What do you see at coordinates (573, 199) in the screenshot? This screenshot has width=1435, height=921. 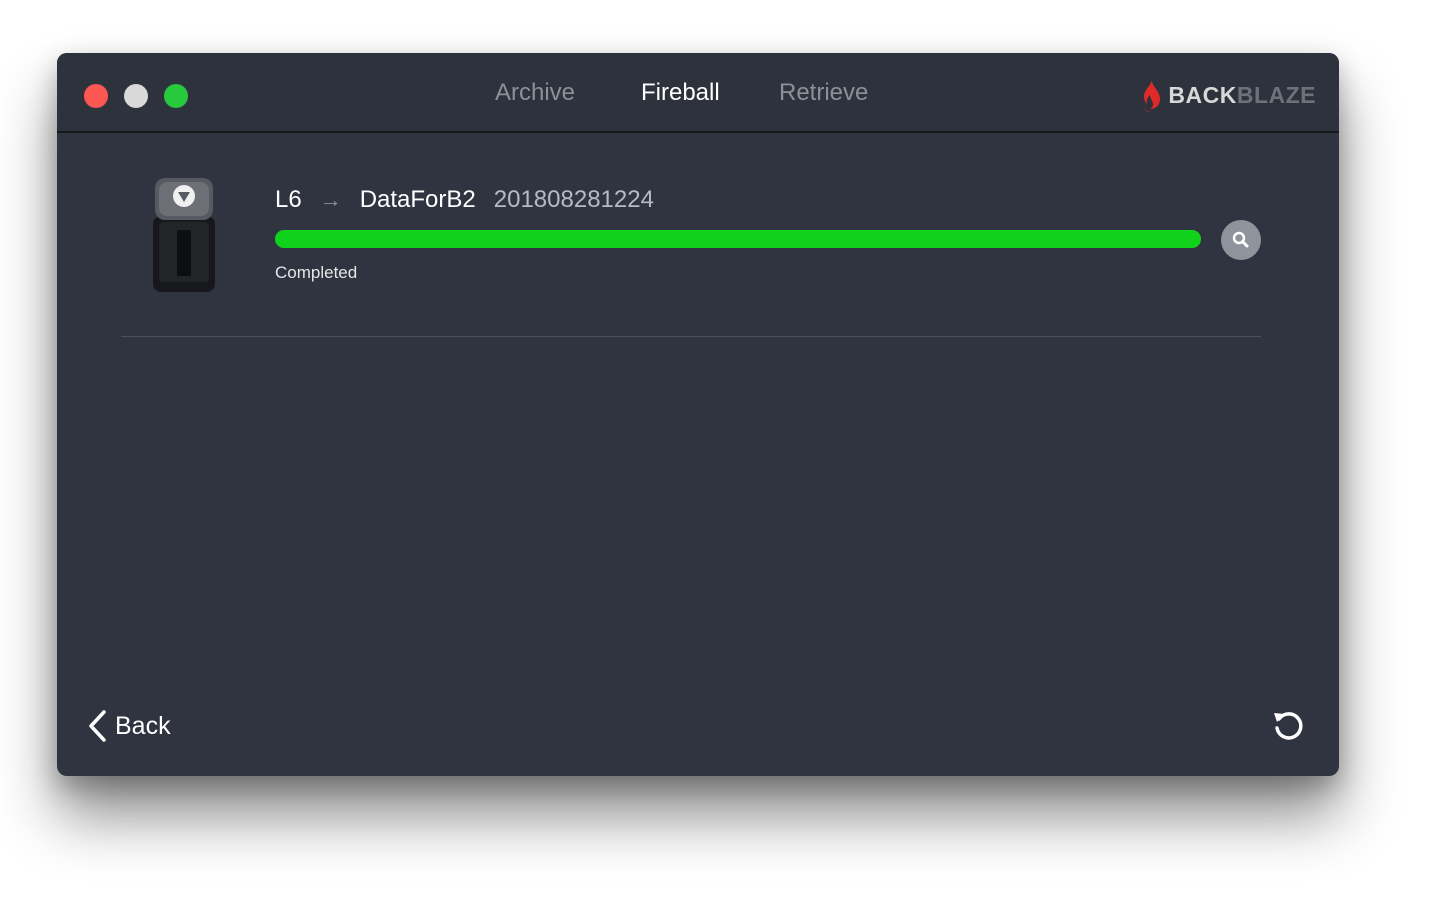 I see `job-timestamp: 201808281224` at bounding box center [573, 199].